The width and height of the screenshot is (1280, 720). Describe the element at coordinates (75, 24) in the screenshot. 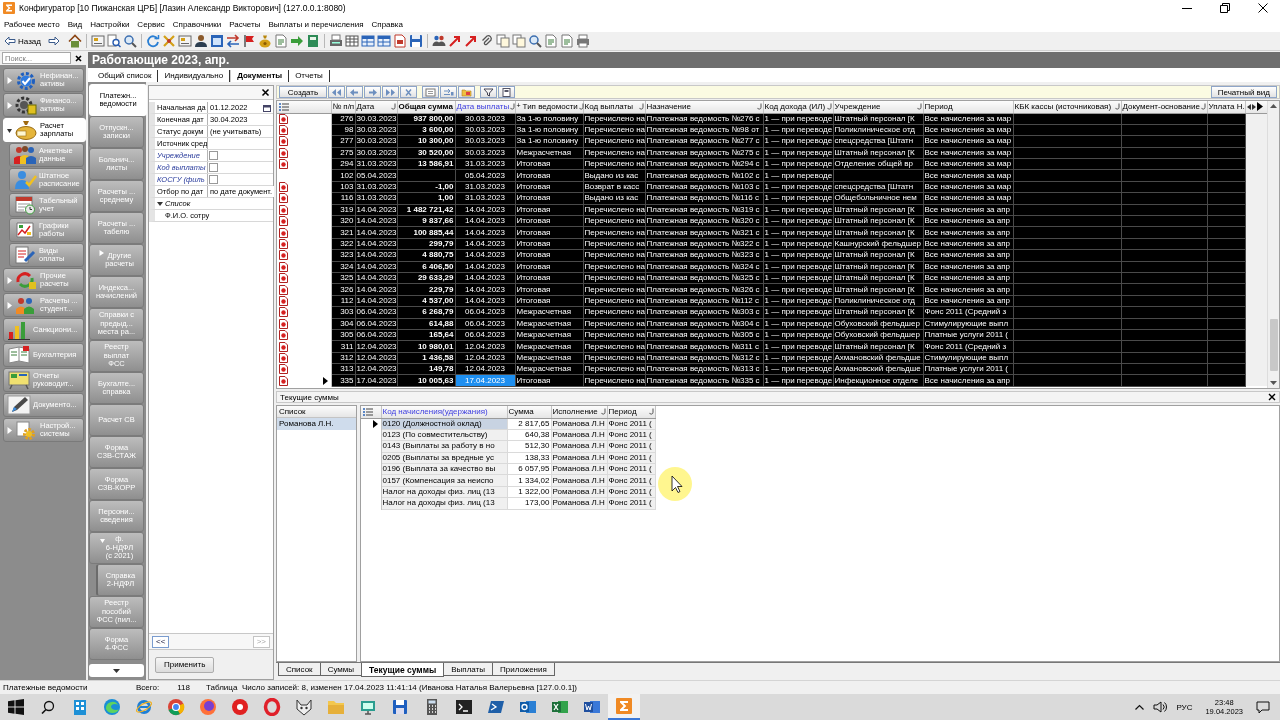

I see `menu-item: Вид` at that location.